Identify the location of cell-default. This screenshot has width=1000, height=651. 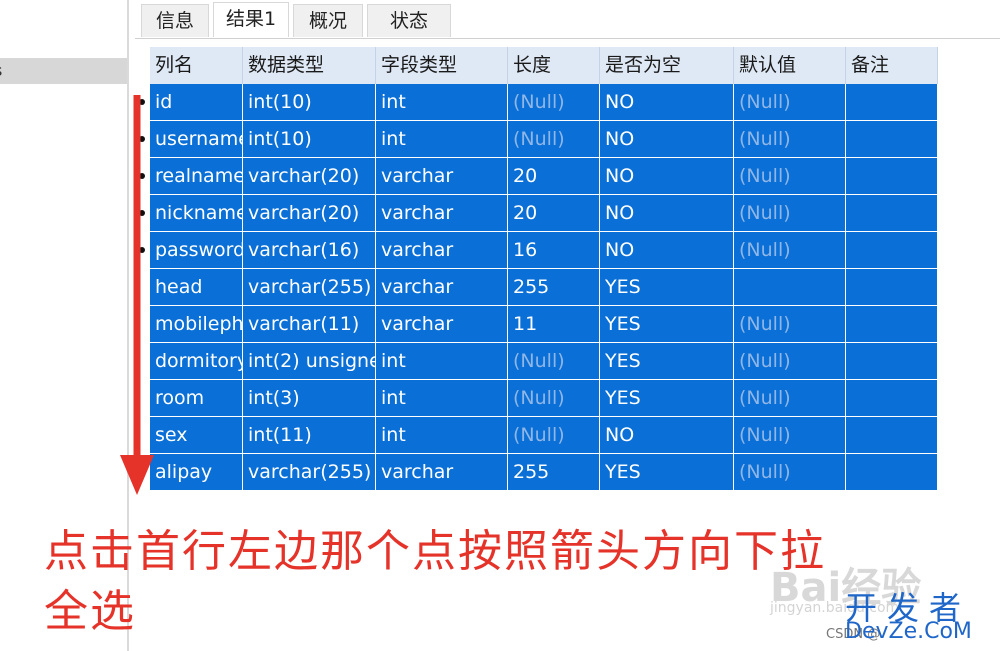
(790, 287).